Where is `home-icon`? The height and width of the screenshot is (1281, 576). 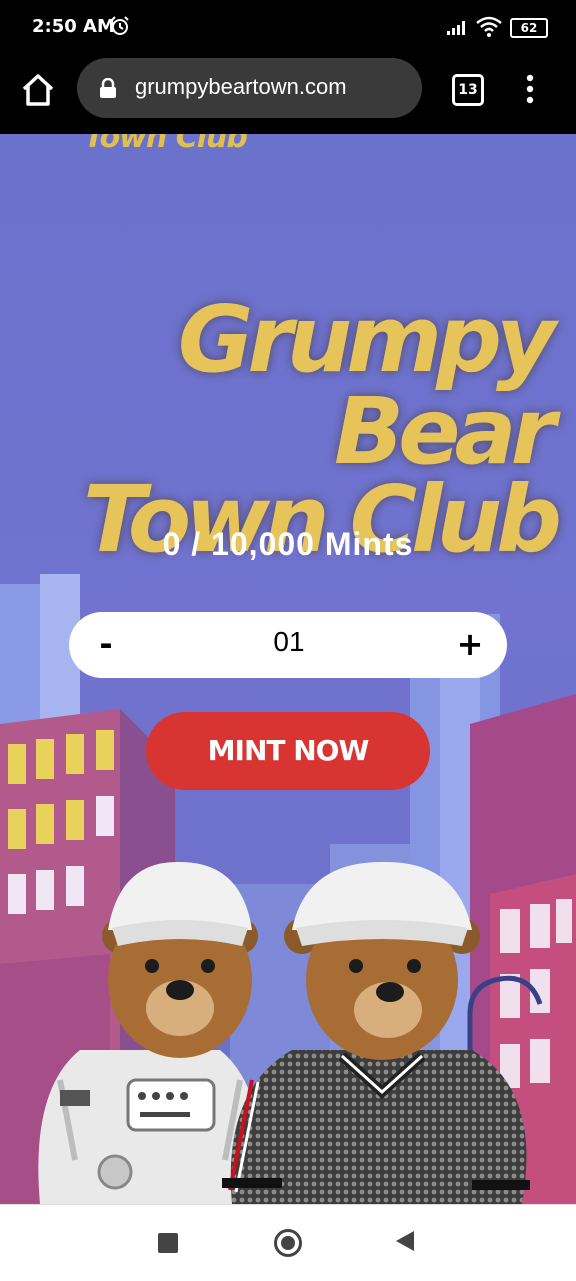
home-icon is located at coordinates (38, 90).